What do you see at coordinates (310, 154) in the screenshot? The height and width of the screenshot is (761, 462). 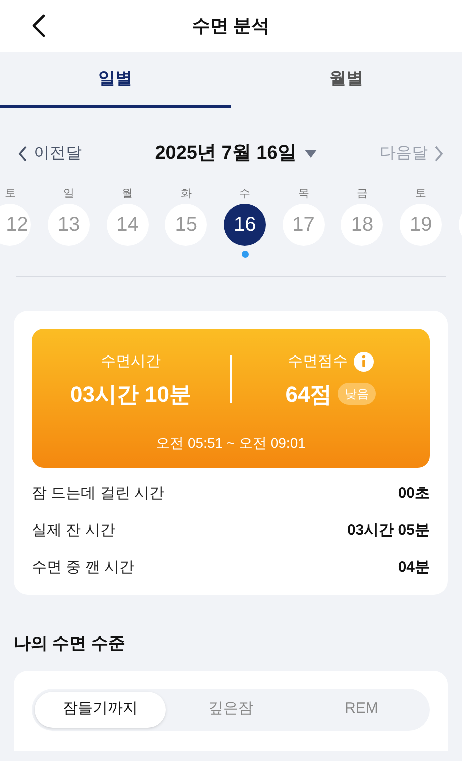 I see `dropdown-caret-icon` at bounding box center [310, 154].